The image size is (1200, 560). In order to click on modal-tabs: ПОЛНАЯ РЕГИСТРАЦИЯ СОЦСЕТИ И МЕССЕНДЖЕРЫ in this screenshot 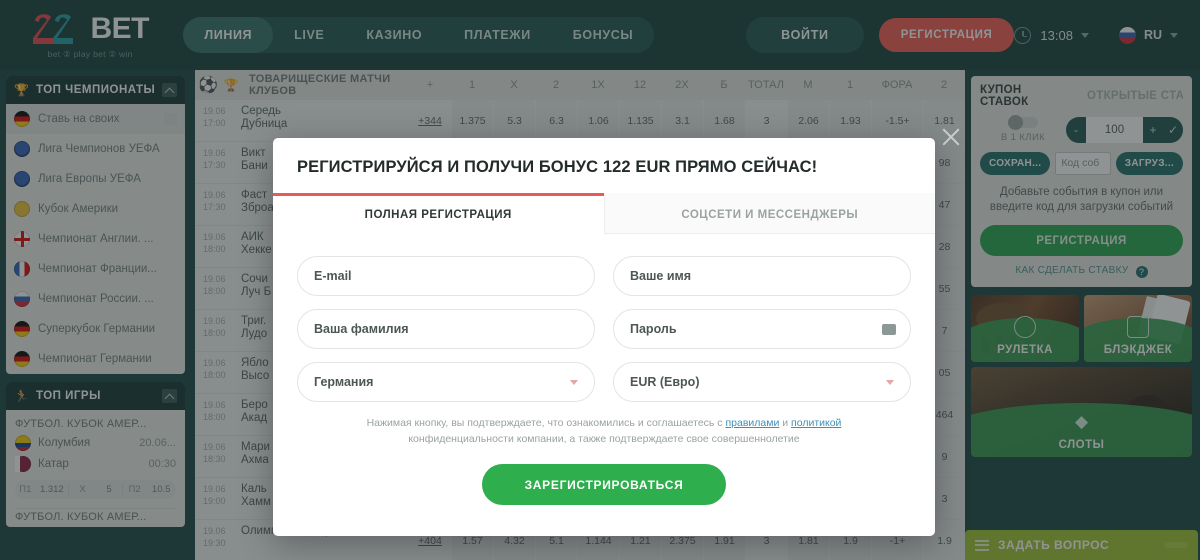, I will do `click(604, 213)`.